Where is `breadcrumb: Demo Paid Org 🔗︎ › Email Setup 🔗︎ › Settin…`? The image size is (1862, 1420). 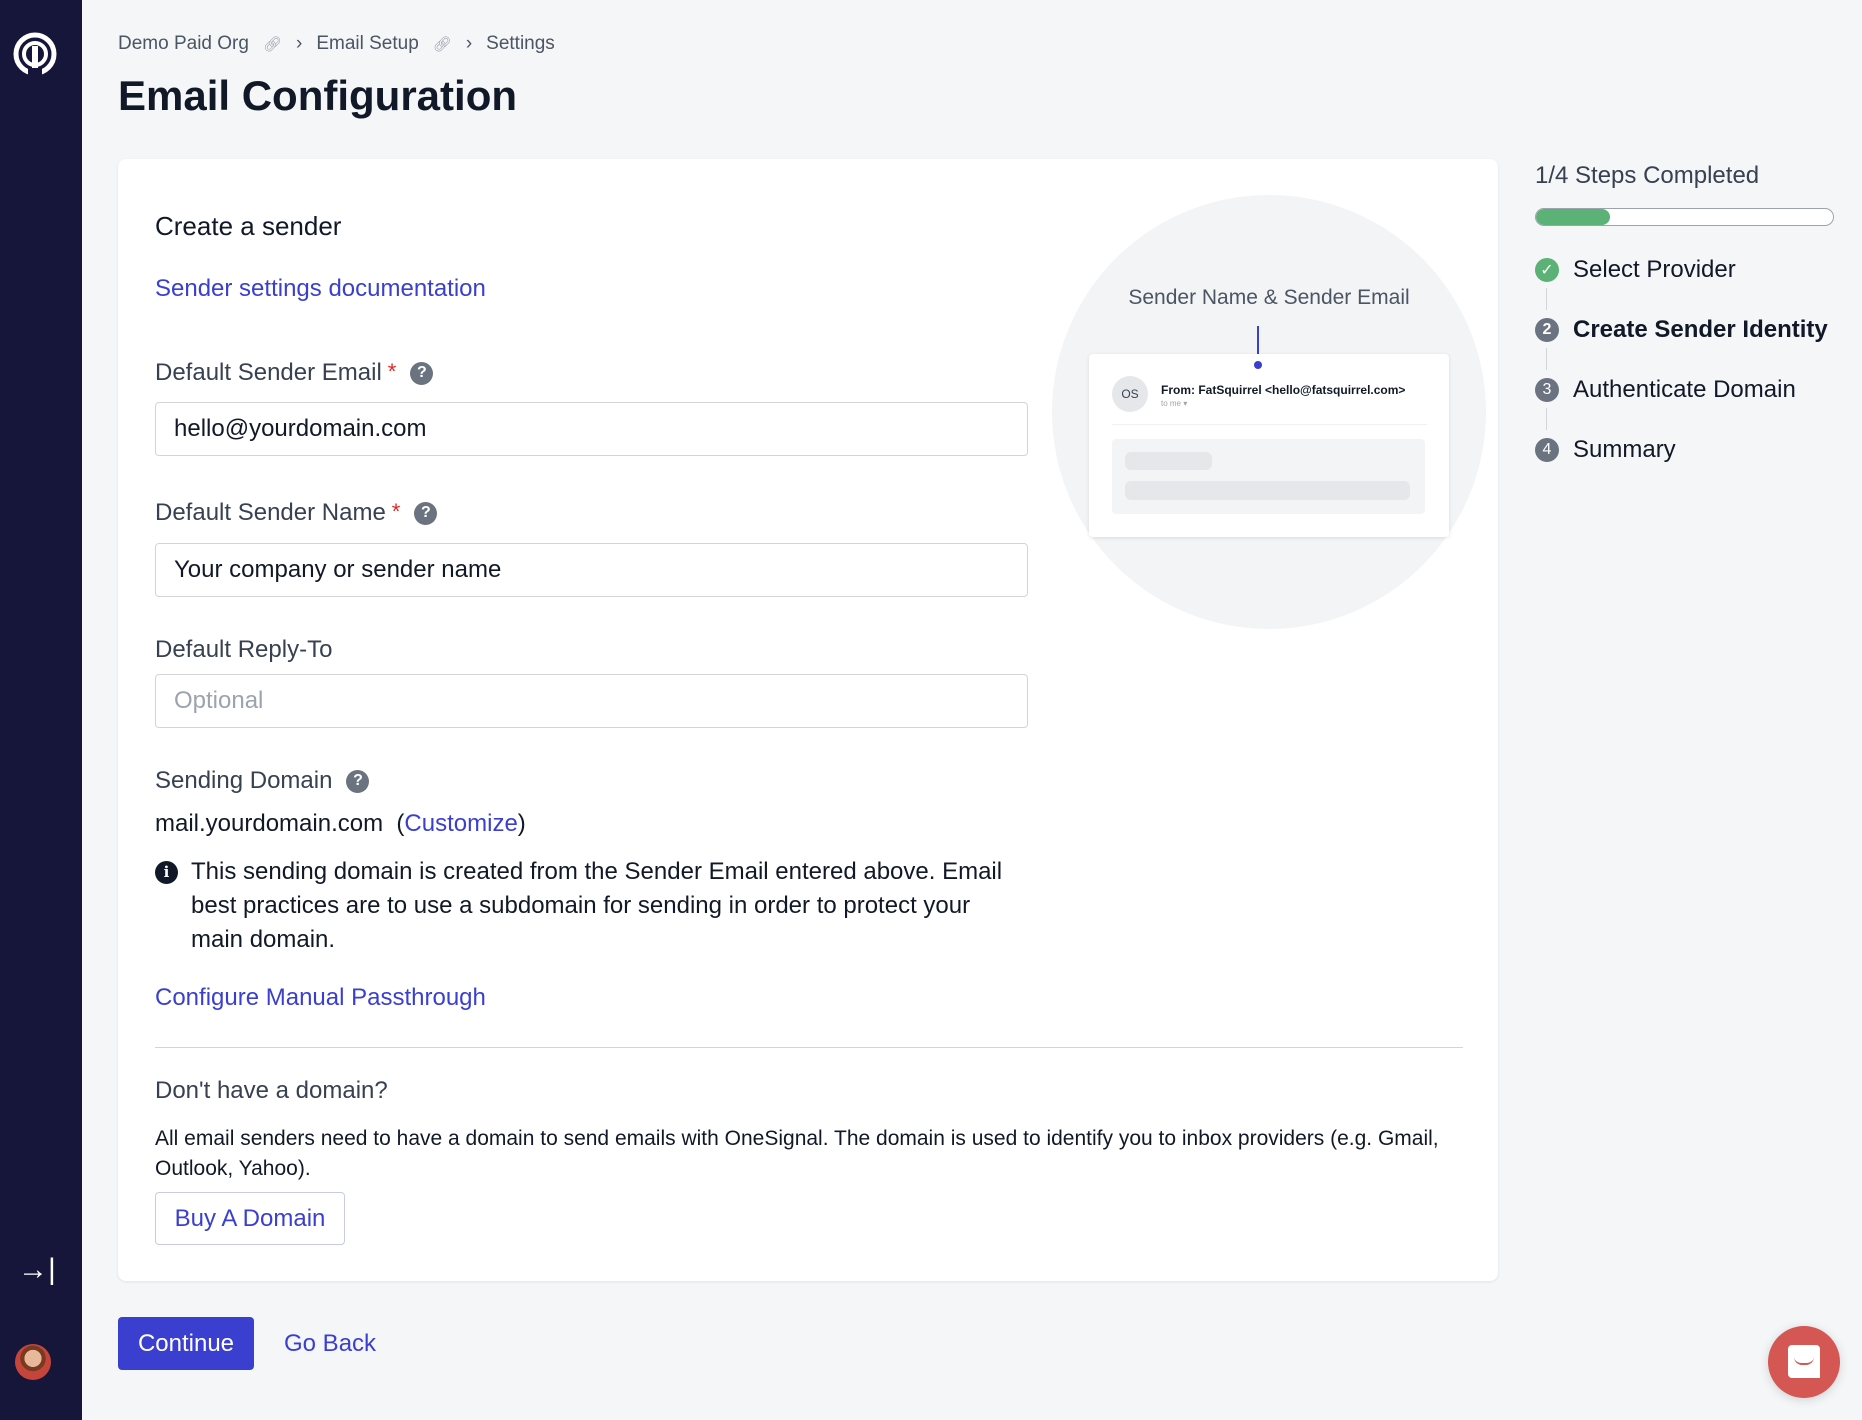 breadcrumb: Demo Paid Org 🔗︎ › Email Setup 🔗︎ › Settin… is located at coordinates (336, 44).